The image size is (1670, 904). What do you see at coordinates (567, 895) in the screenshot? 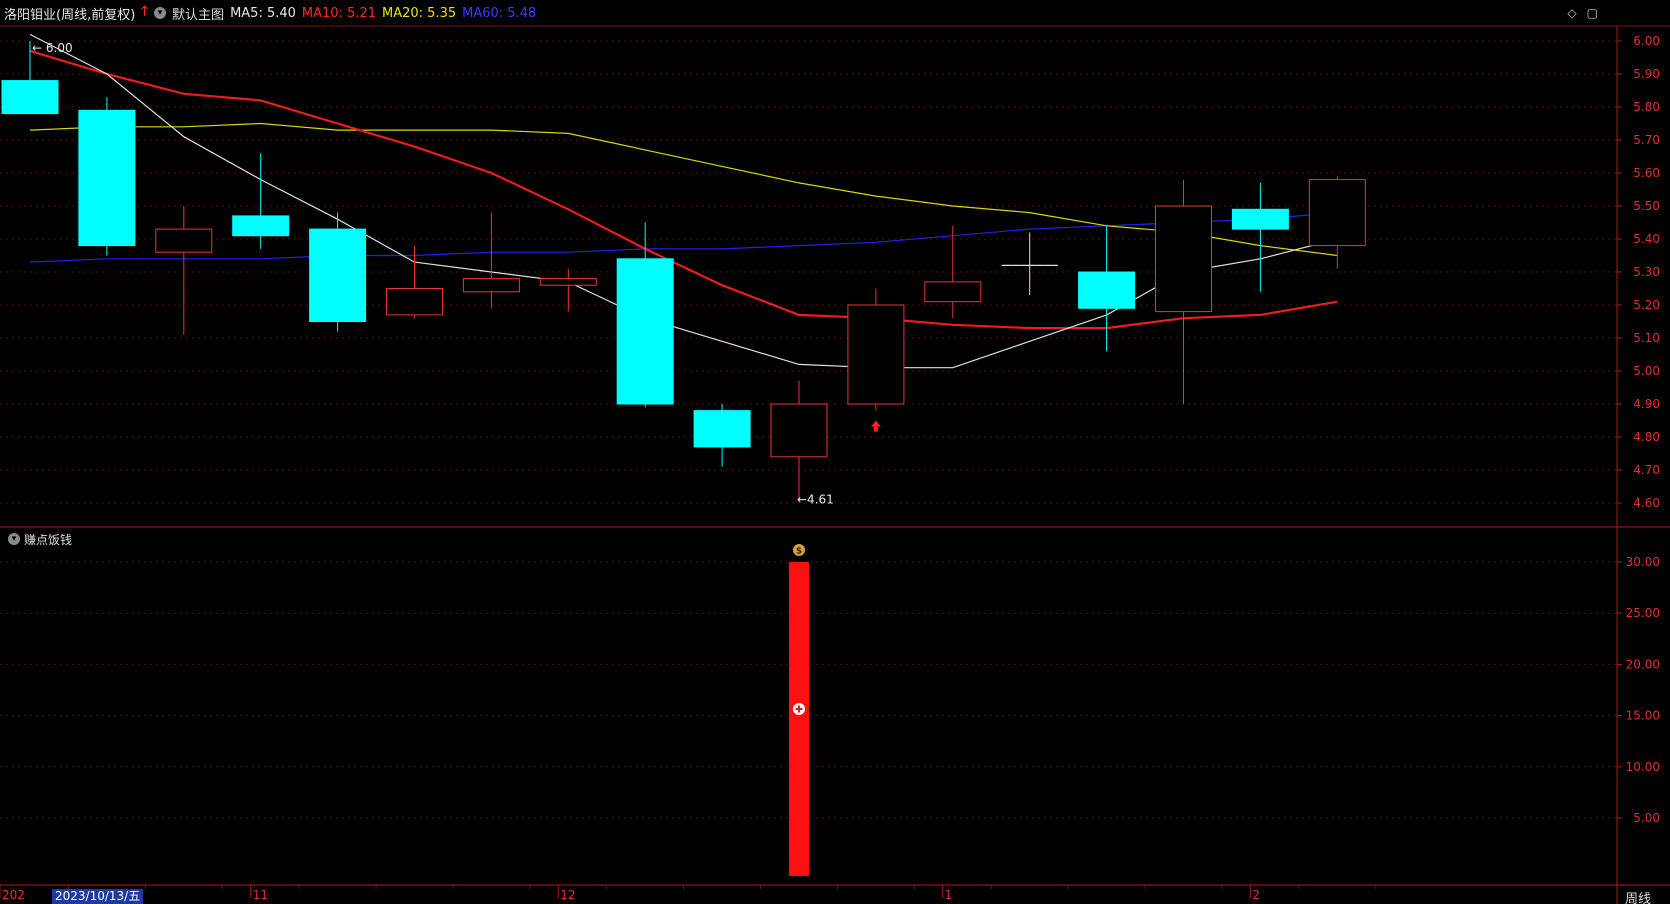
I see `x-tick-label: 12` at bounding box center [567, 895].